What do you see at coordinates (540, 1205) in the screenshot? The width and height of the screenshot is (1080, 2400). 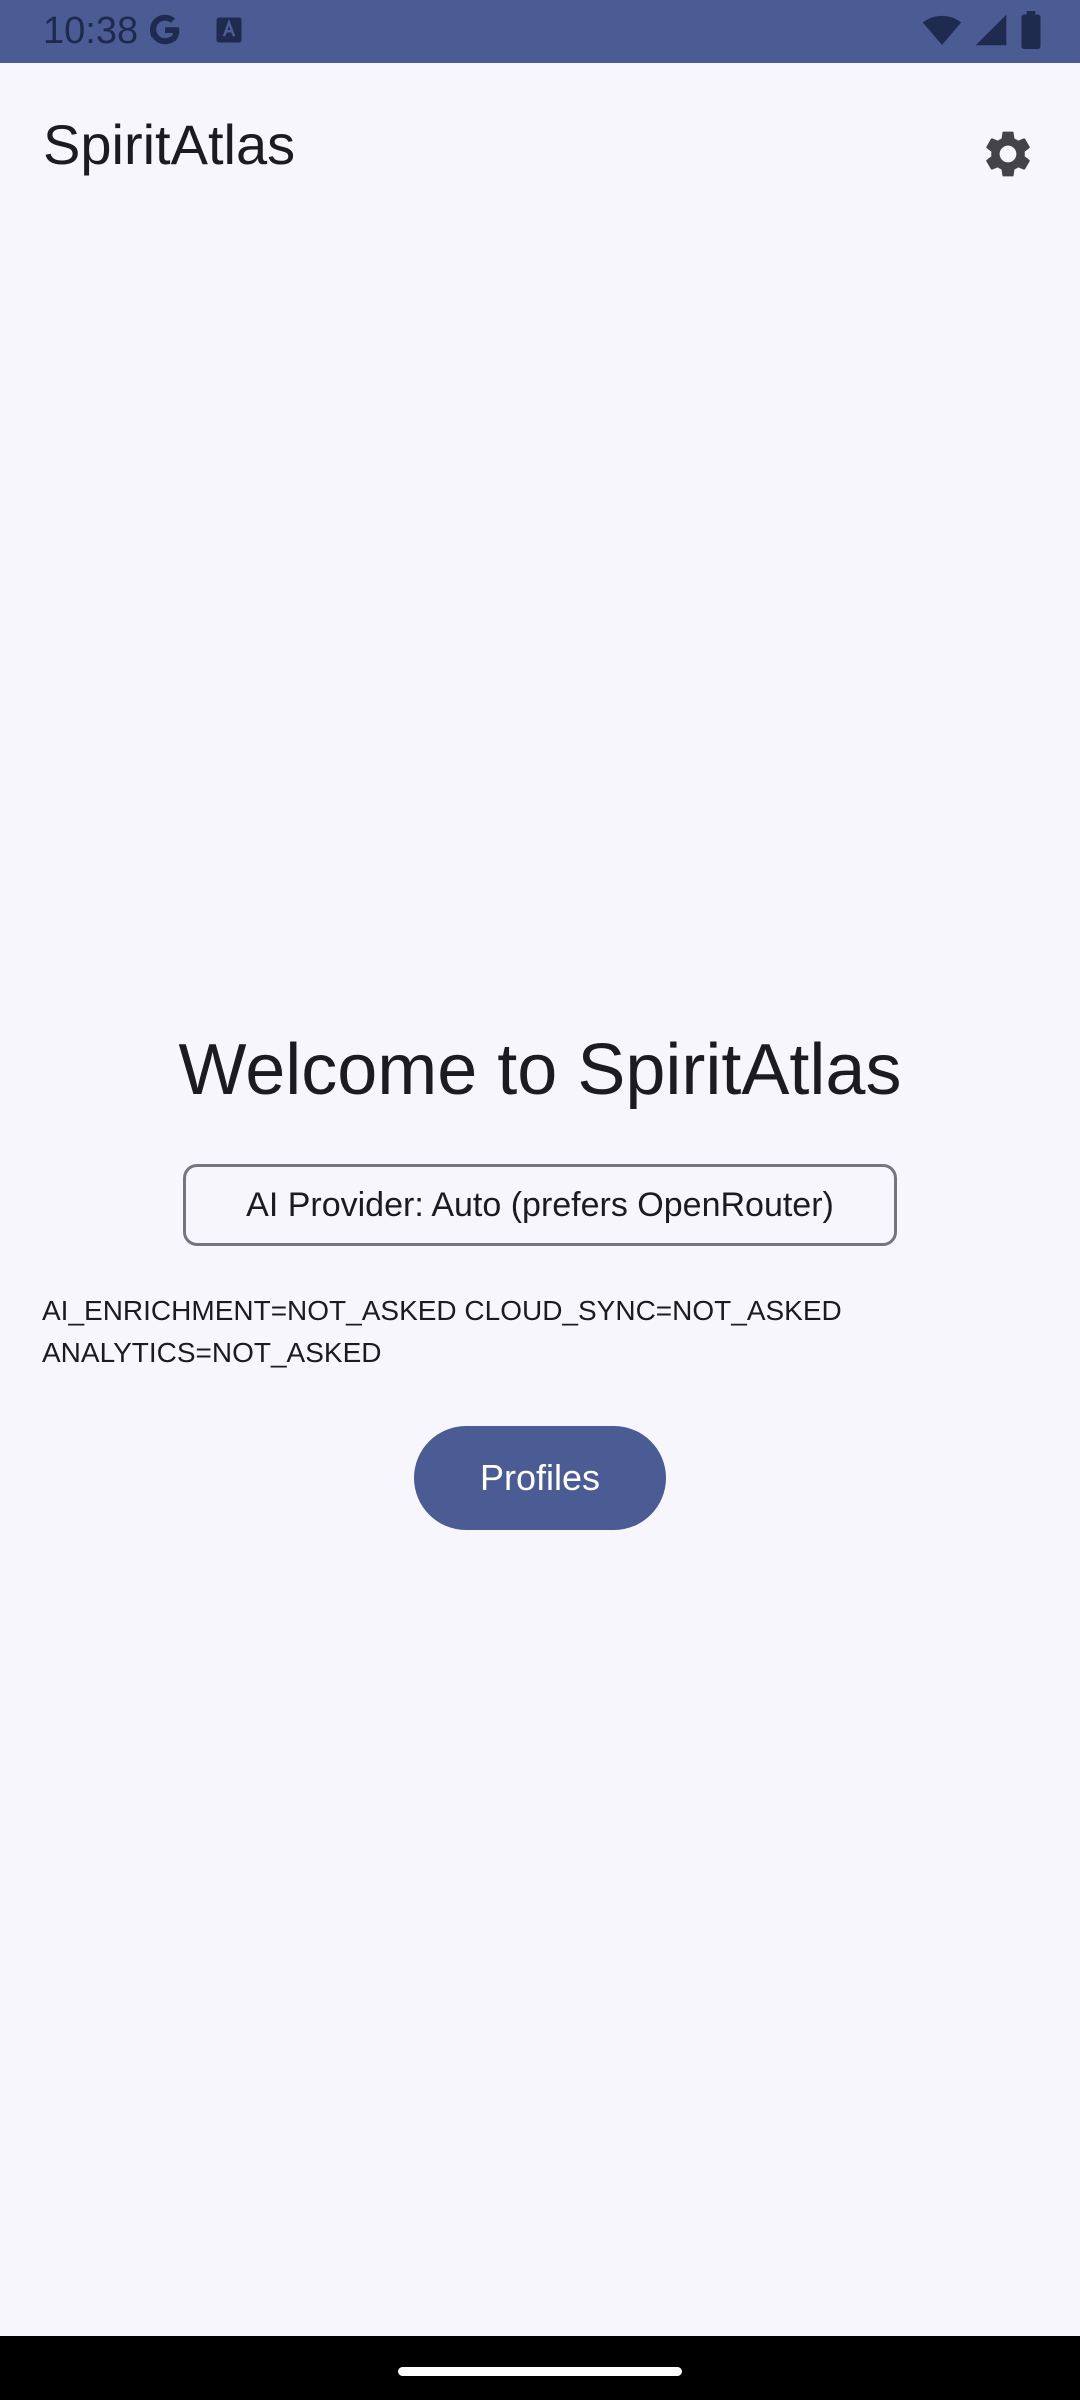 I see `ai-provider-button: AI Provider: Auto (prefers OpenRouter)` at bounding box center [540, 1205].